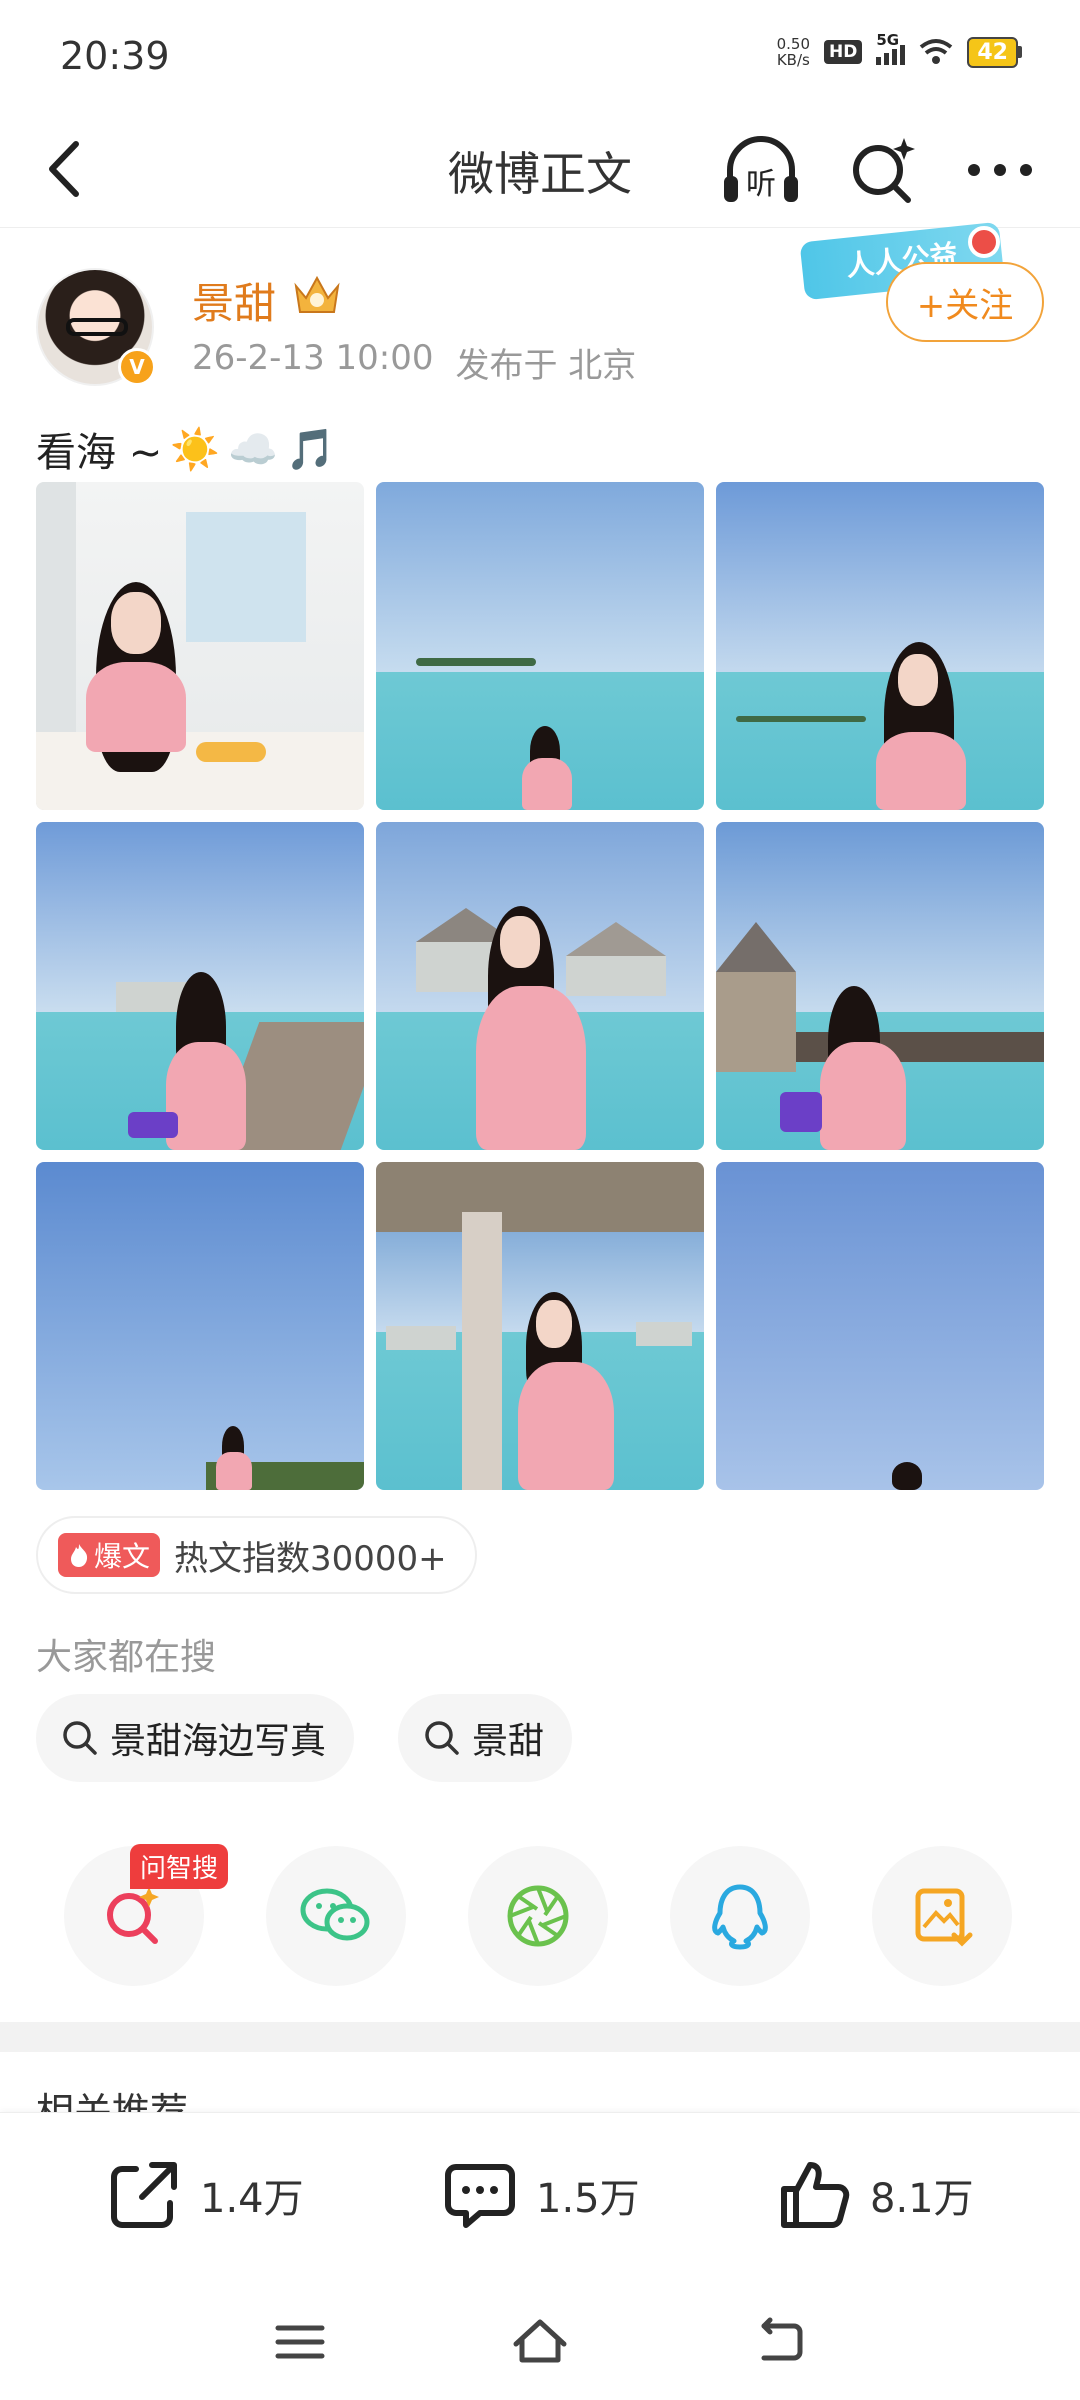 This screenshot has height=2400, width=1080. I want to click on hot-index-tag: 爆文 热文指数30000+, so click(256, 1555).